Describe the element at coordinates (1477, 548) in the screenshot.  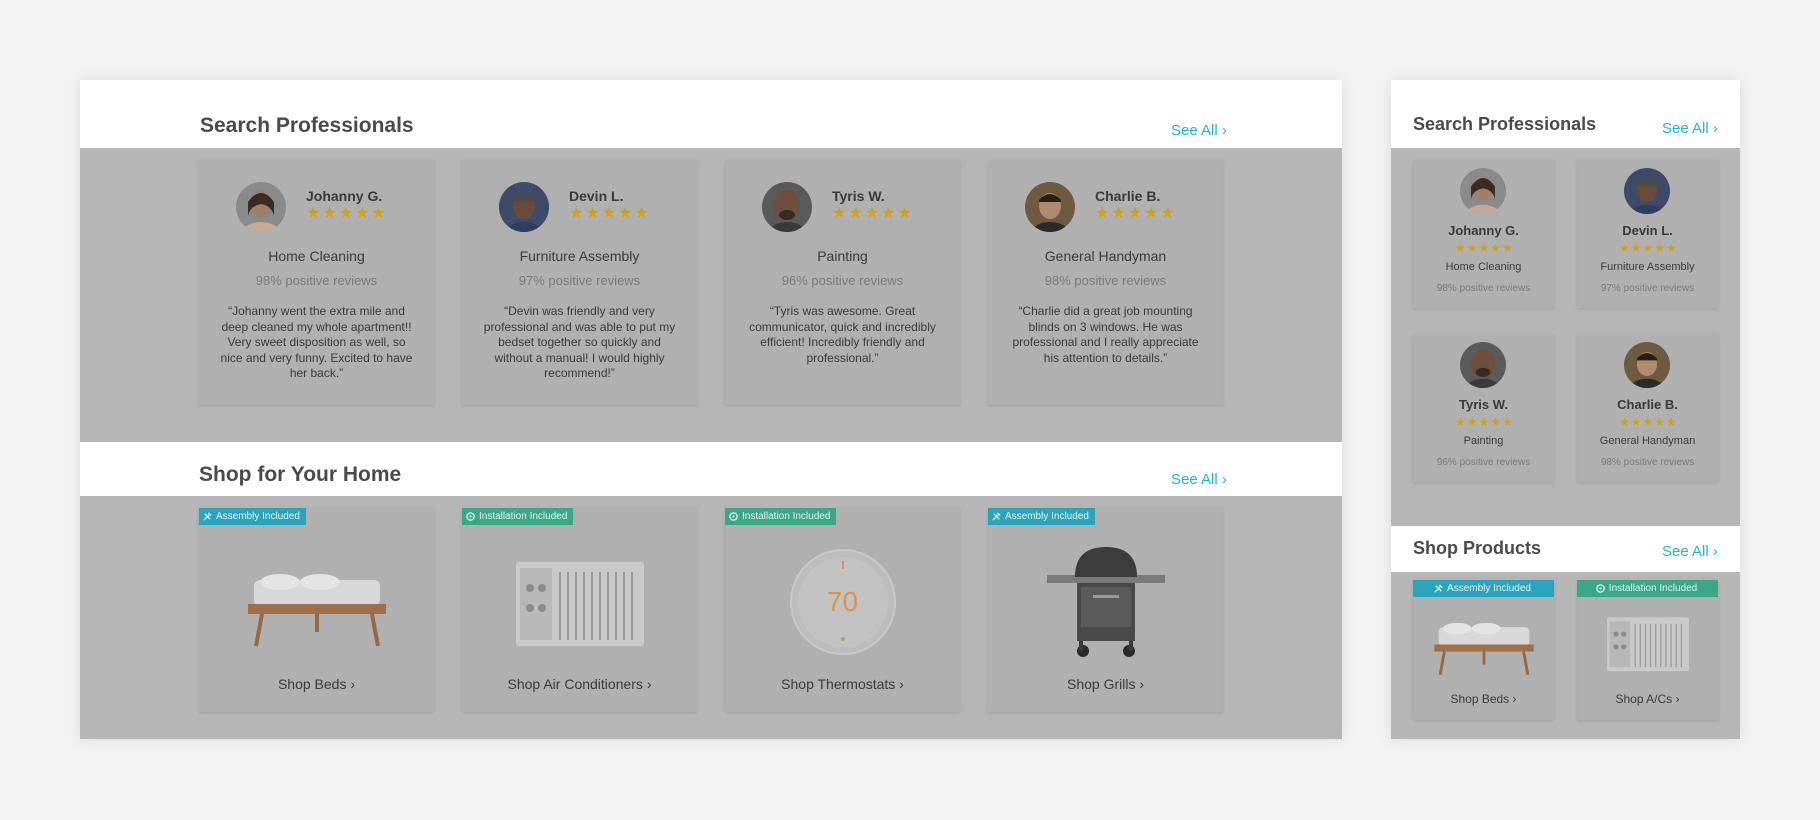
I see `section-title: Shop Products` at that location.